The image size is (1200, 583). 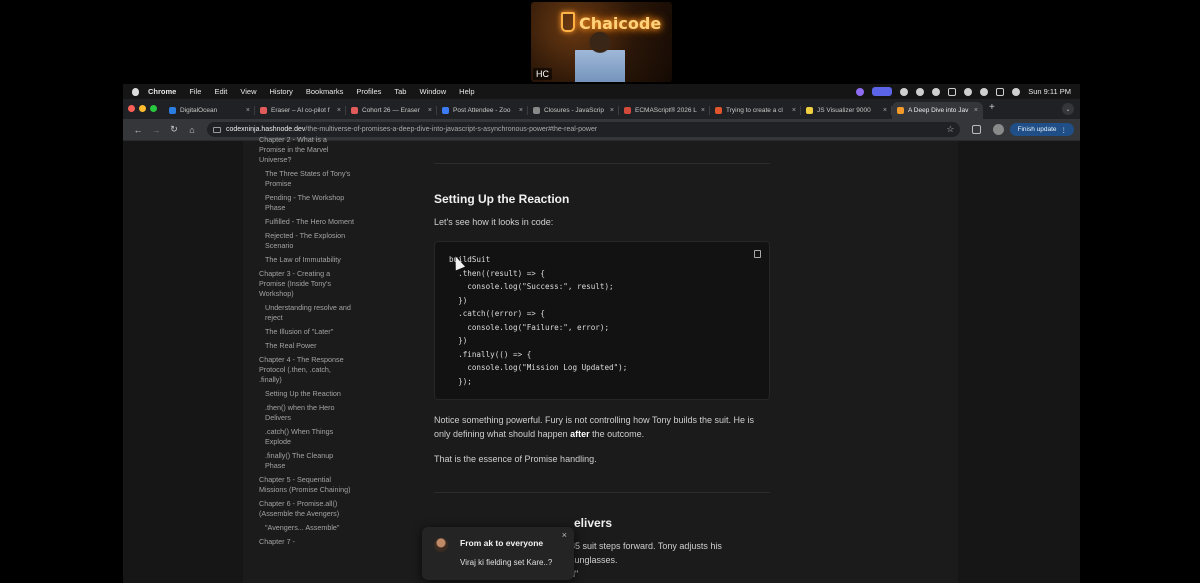 What do you see at coordinates (306, 542) in the screenshot?
I see `toc-item: Chapter 7 -` at bounding box center [306, 542].